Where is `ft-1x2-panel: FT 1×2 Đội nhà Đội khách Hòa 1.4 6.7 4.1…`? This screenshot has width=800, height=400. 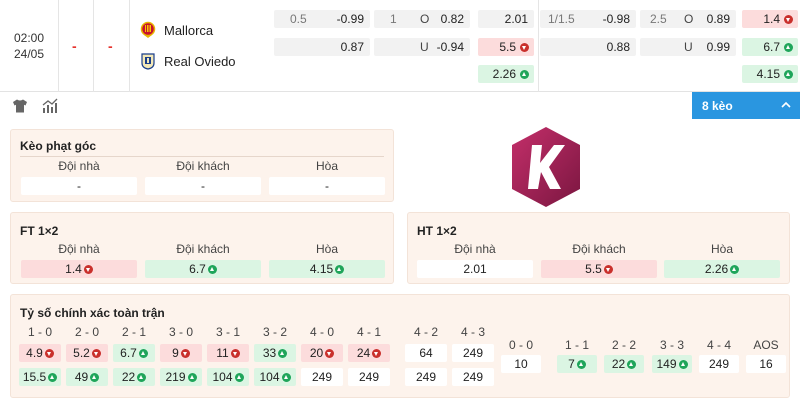 ft-1x2-panel: FT 1×2 Đội nhà Đội khách Hòa 1.4 6.7 4.1… is located at coordinates (202, 248).